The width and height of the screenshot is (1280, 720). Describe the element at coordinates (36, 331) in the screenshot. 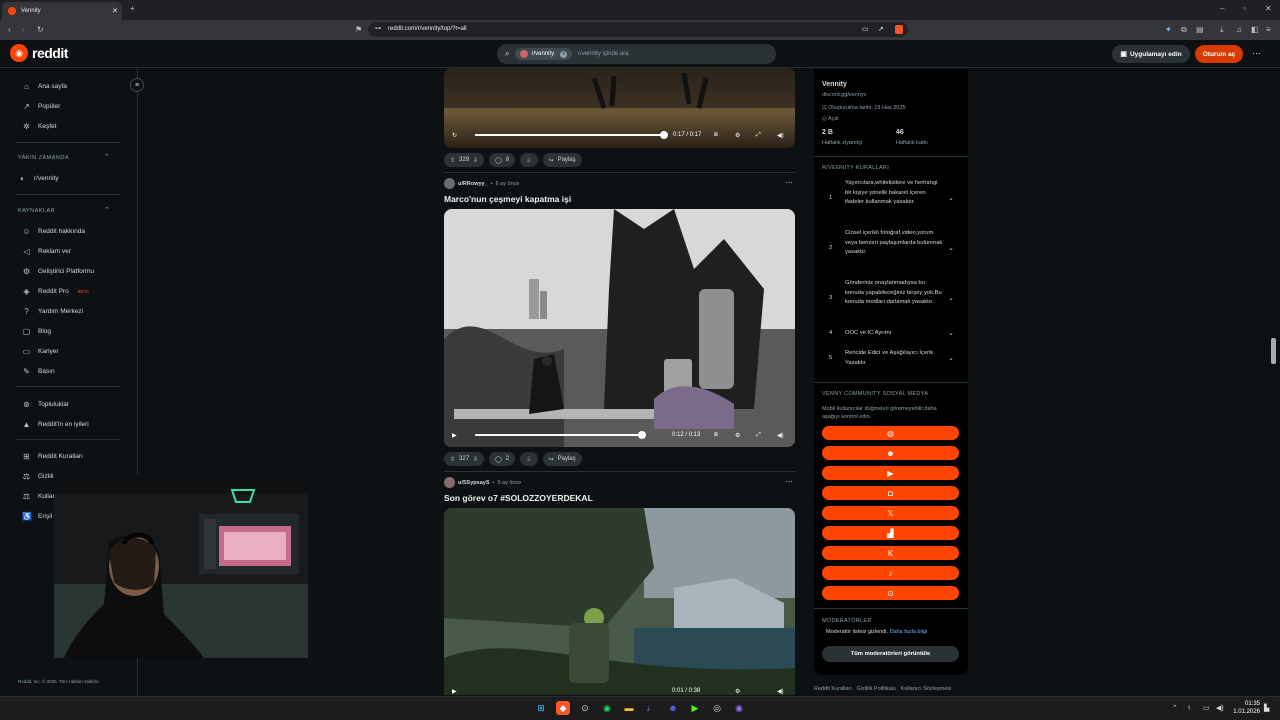

I see `sidebar-item-blog: ▢ Blog` at that location.